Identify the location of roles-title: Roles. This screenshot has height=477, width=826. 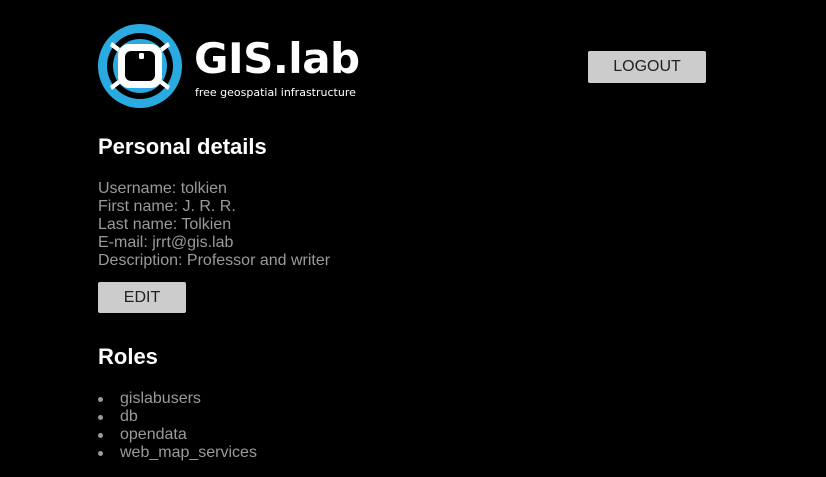
(128, 356).